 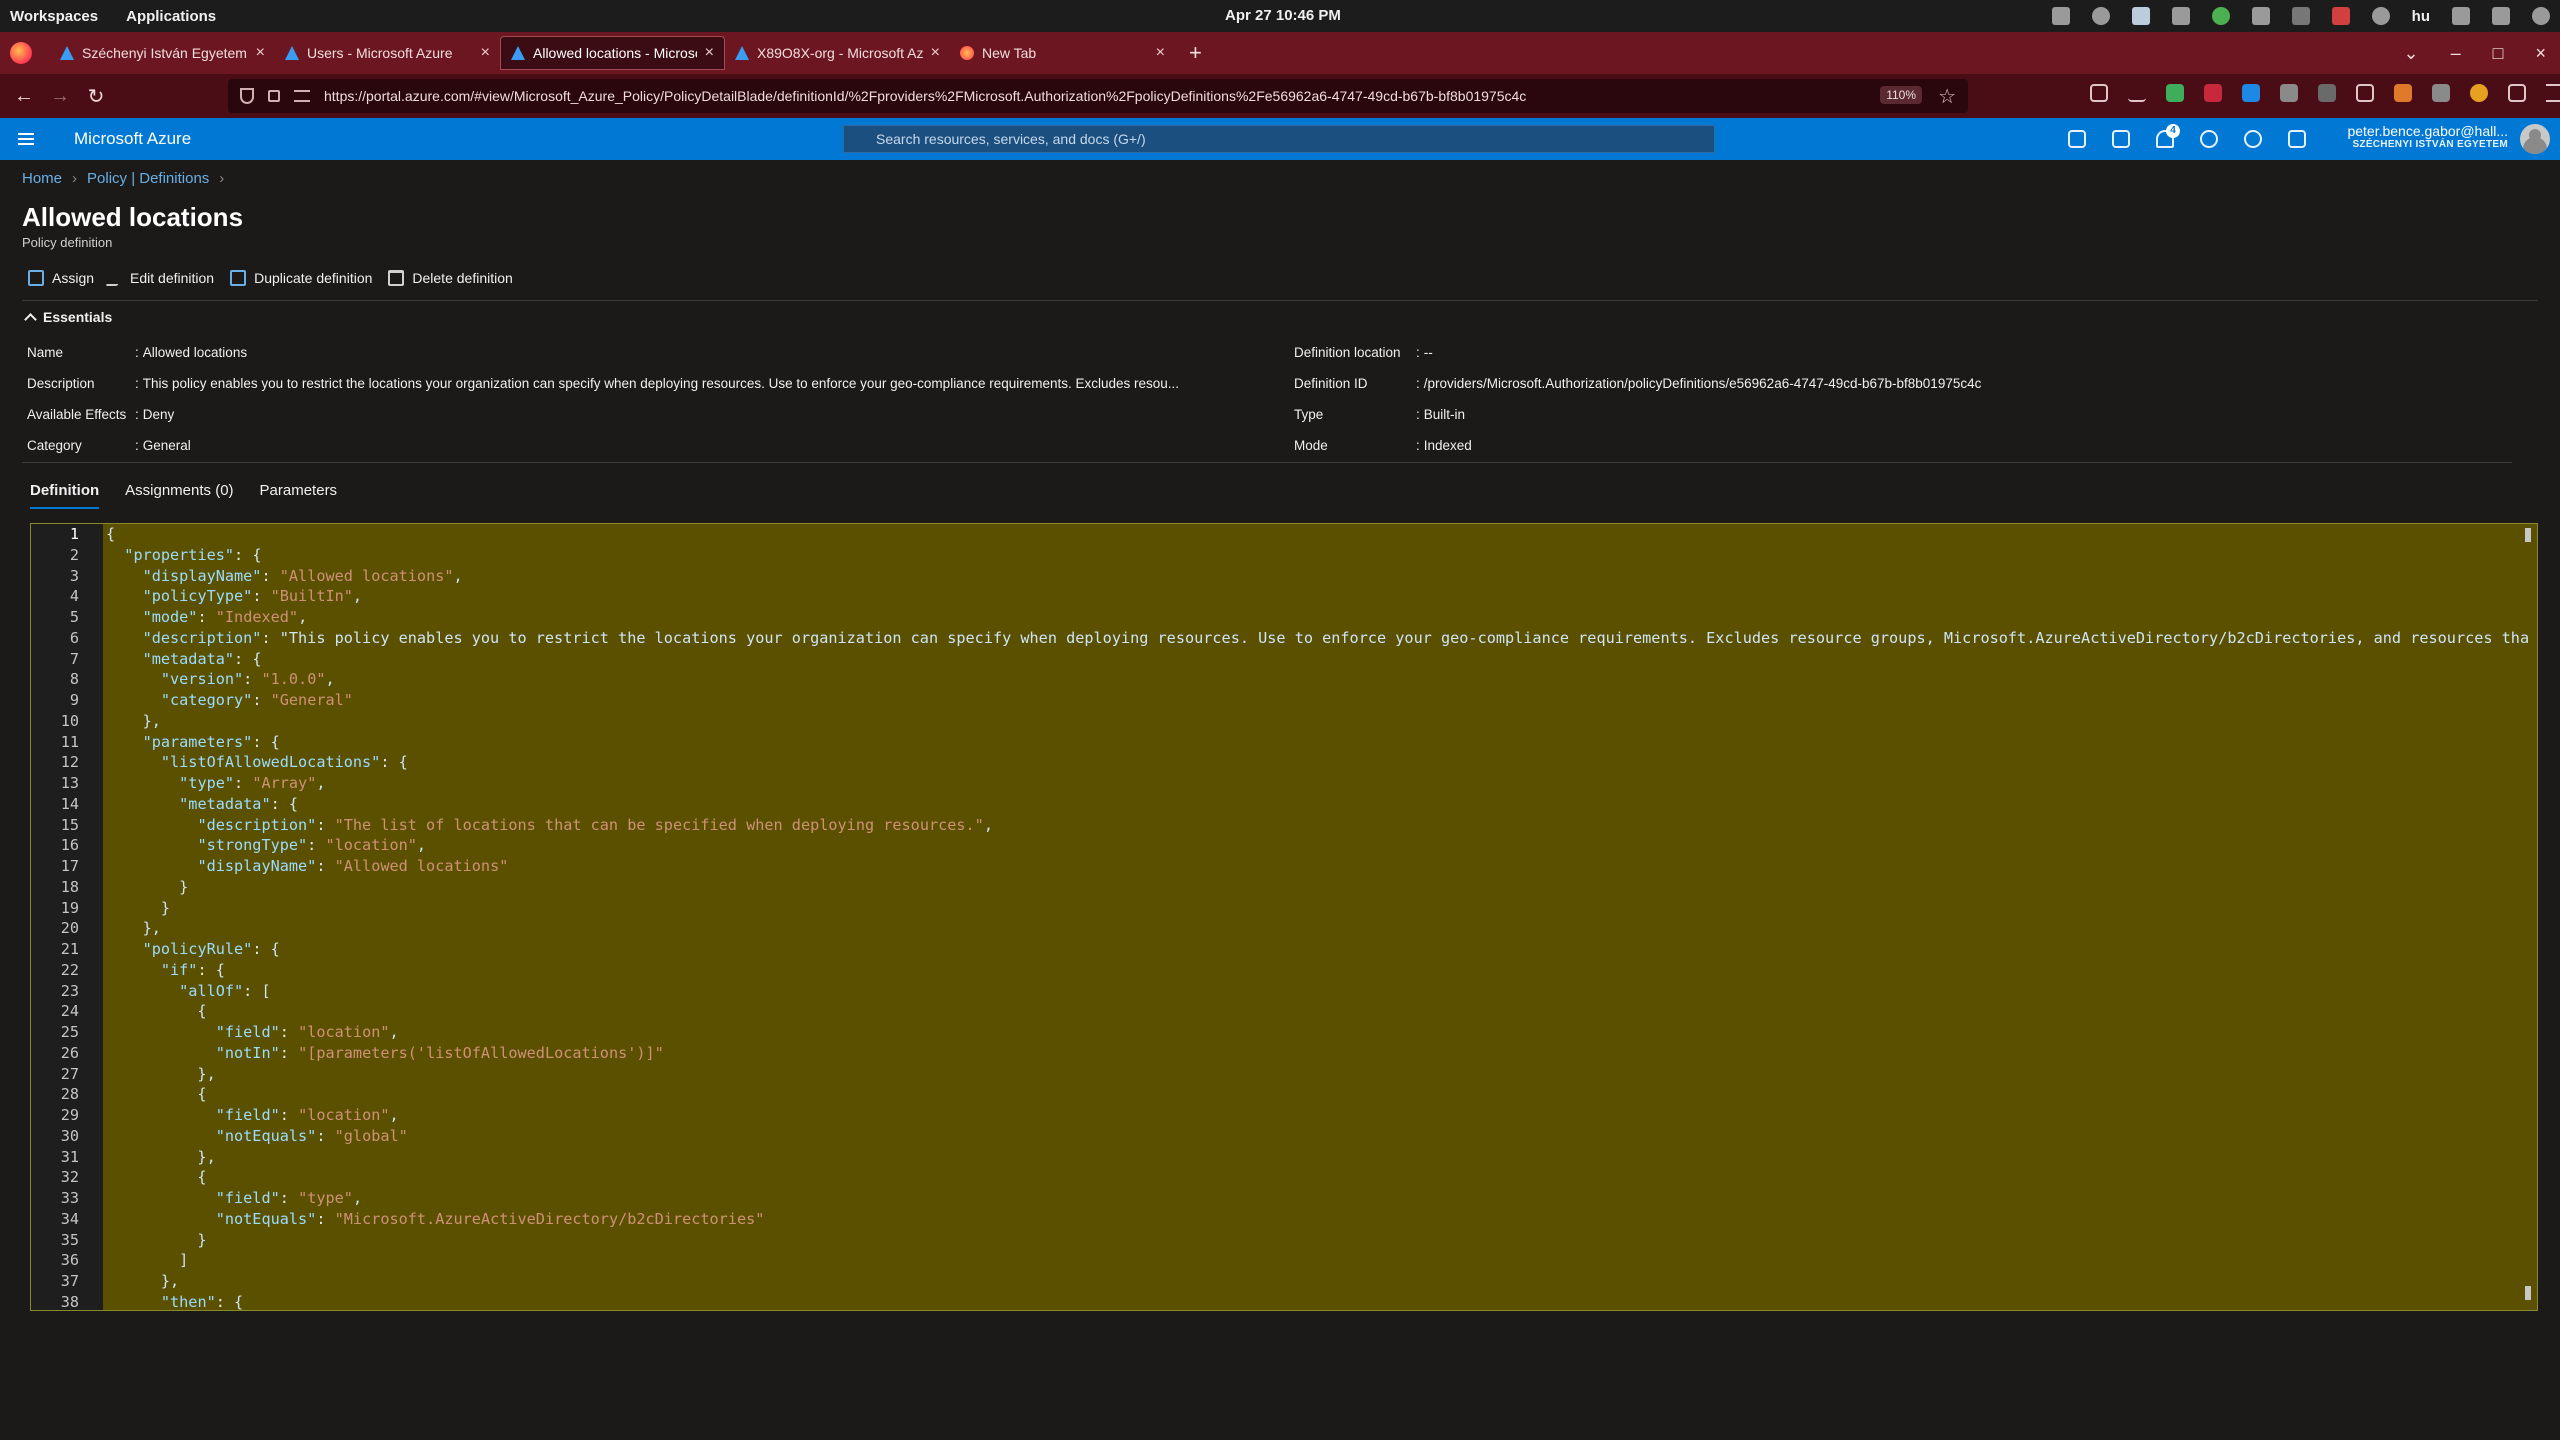 I want to click on lock-icon, so click(x=274, y=96).